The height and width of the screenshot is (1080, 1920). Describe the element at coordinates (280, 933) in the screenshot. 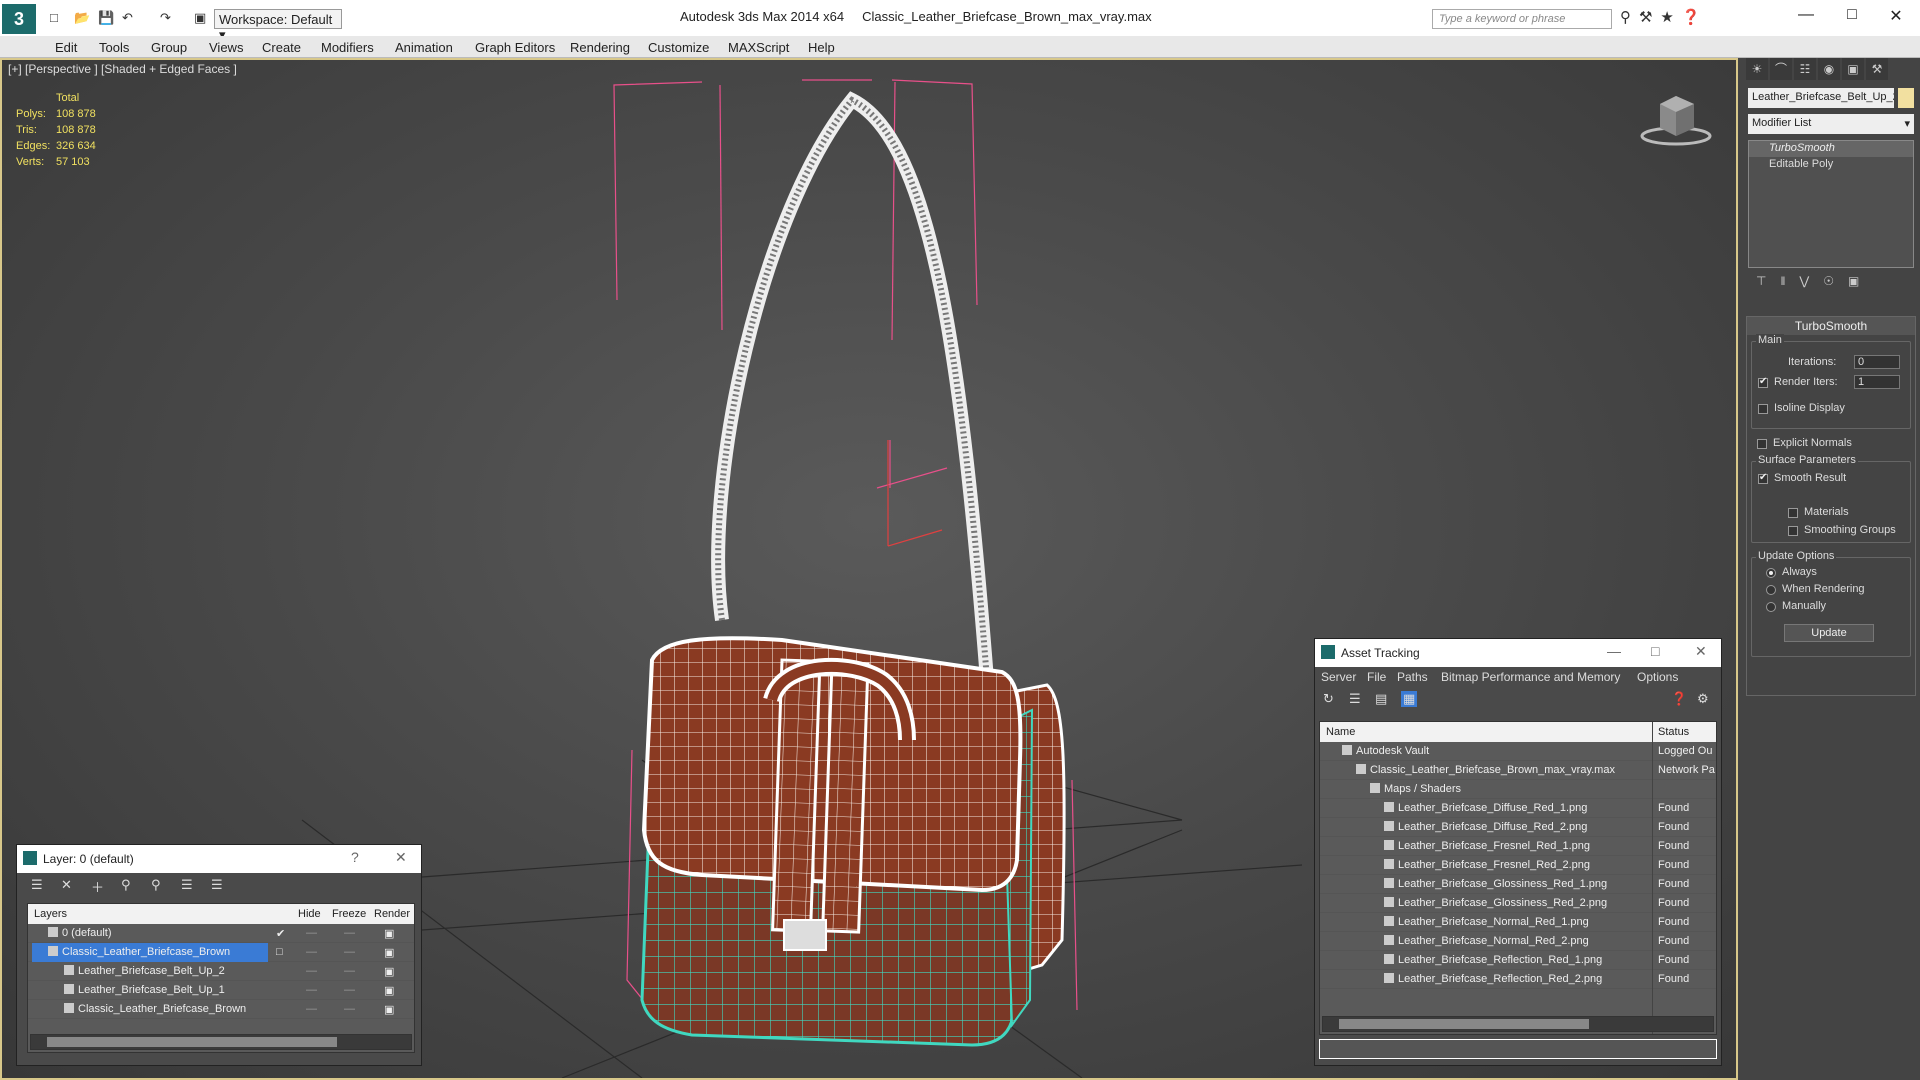

I see `current-layer-check-icon: ✔` at that location.